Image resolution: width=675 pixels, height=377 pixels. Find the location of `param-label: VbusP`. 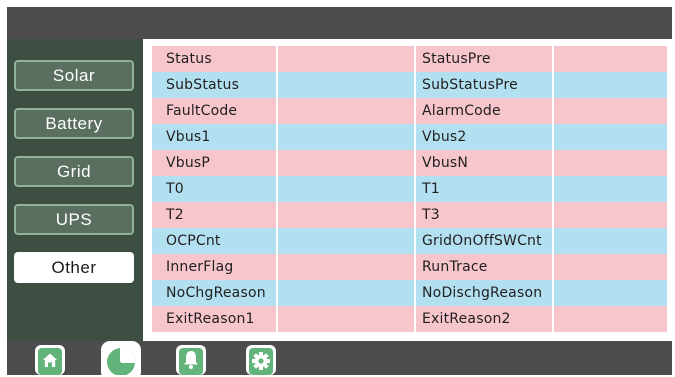

param-label: VbusP is located at coordinates (188, 163).